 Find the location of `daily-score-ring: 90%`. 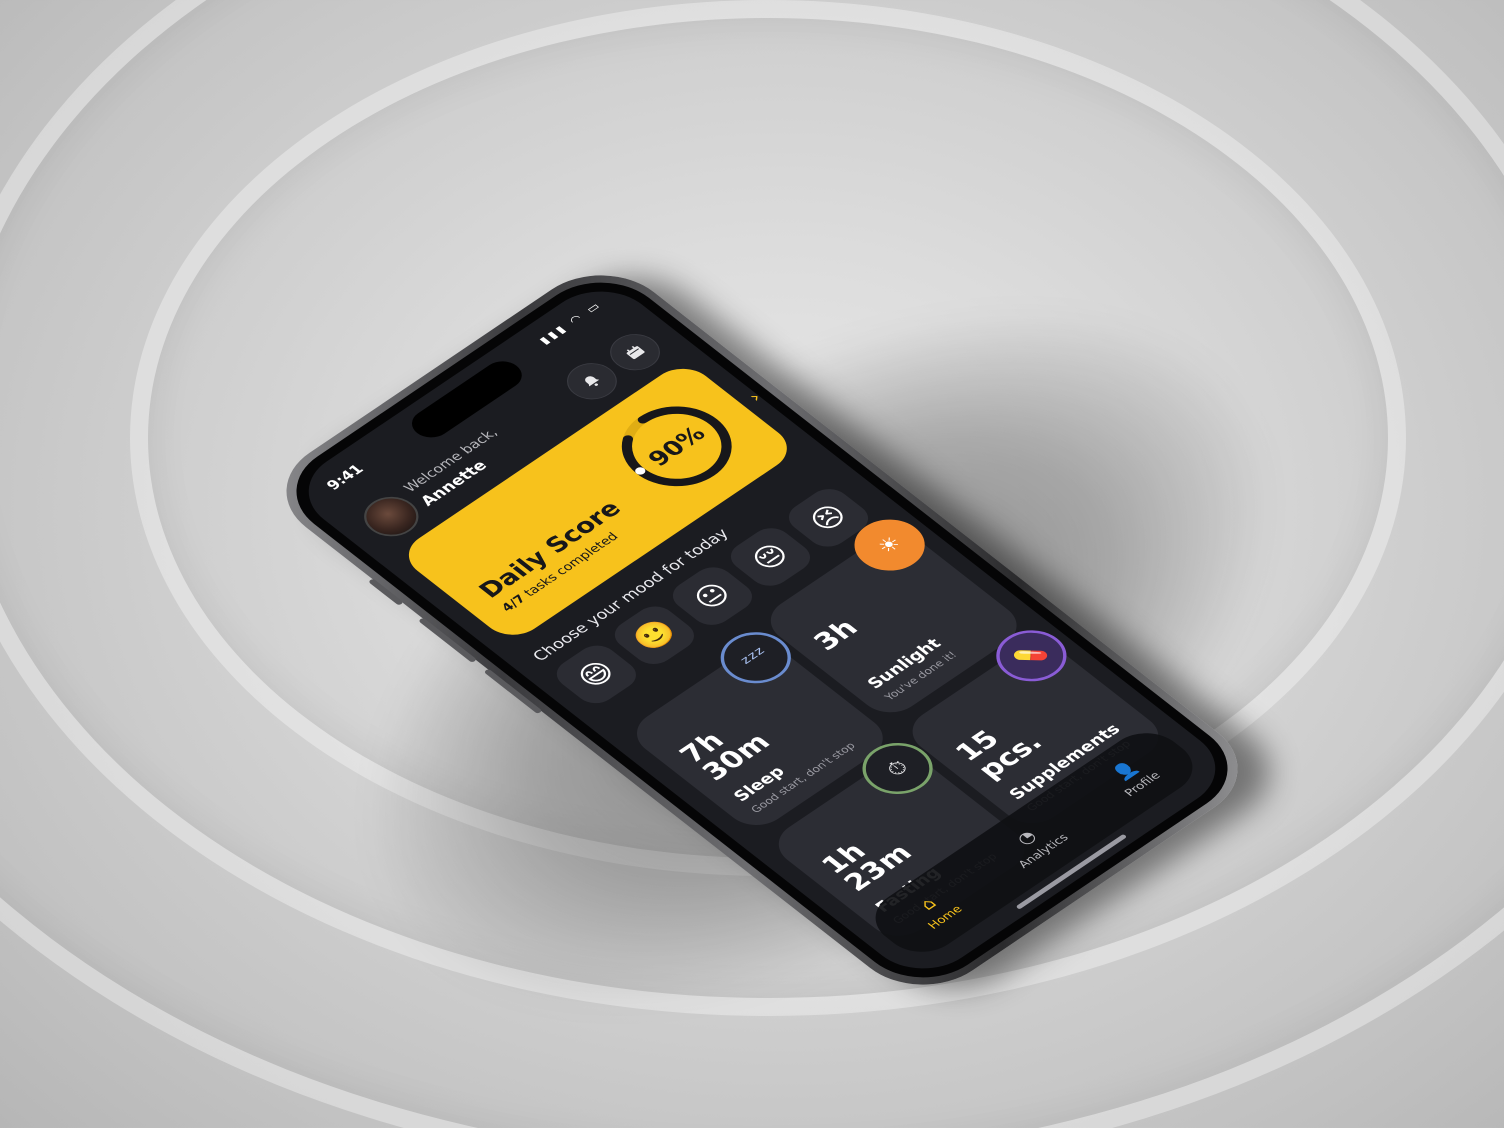

daily-score-ring: 90% is located at coordinates (677, 446).